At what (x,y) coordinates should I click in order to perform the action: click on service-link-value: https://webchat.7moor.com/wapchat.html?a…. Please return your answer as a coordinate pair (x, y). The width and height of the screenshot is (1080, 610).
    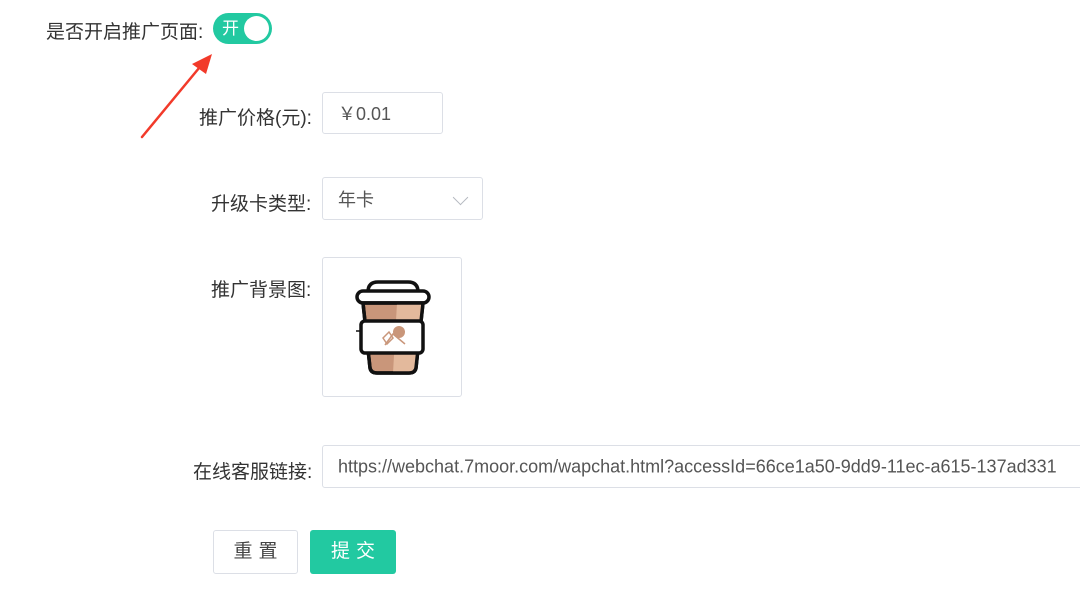
    Looking at the image, I should click on (697, 466).